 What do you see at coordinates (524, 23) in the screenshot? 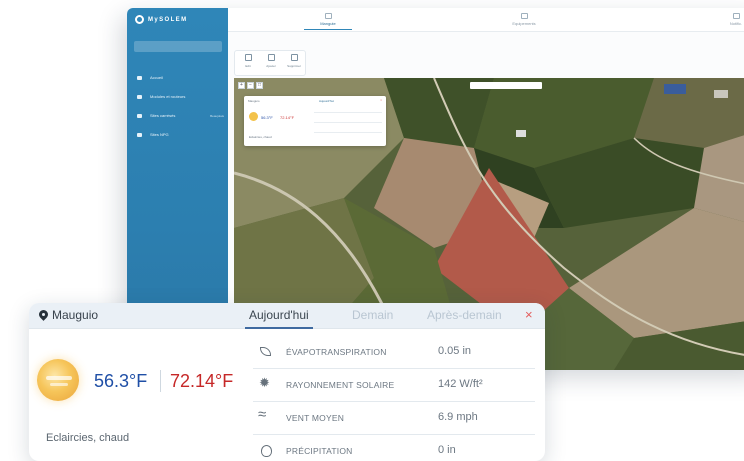
I see `tab-label: Equipements` at bounding box center [524, 23].